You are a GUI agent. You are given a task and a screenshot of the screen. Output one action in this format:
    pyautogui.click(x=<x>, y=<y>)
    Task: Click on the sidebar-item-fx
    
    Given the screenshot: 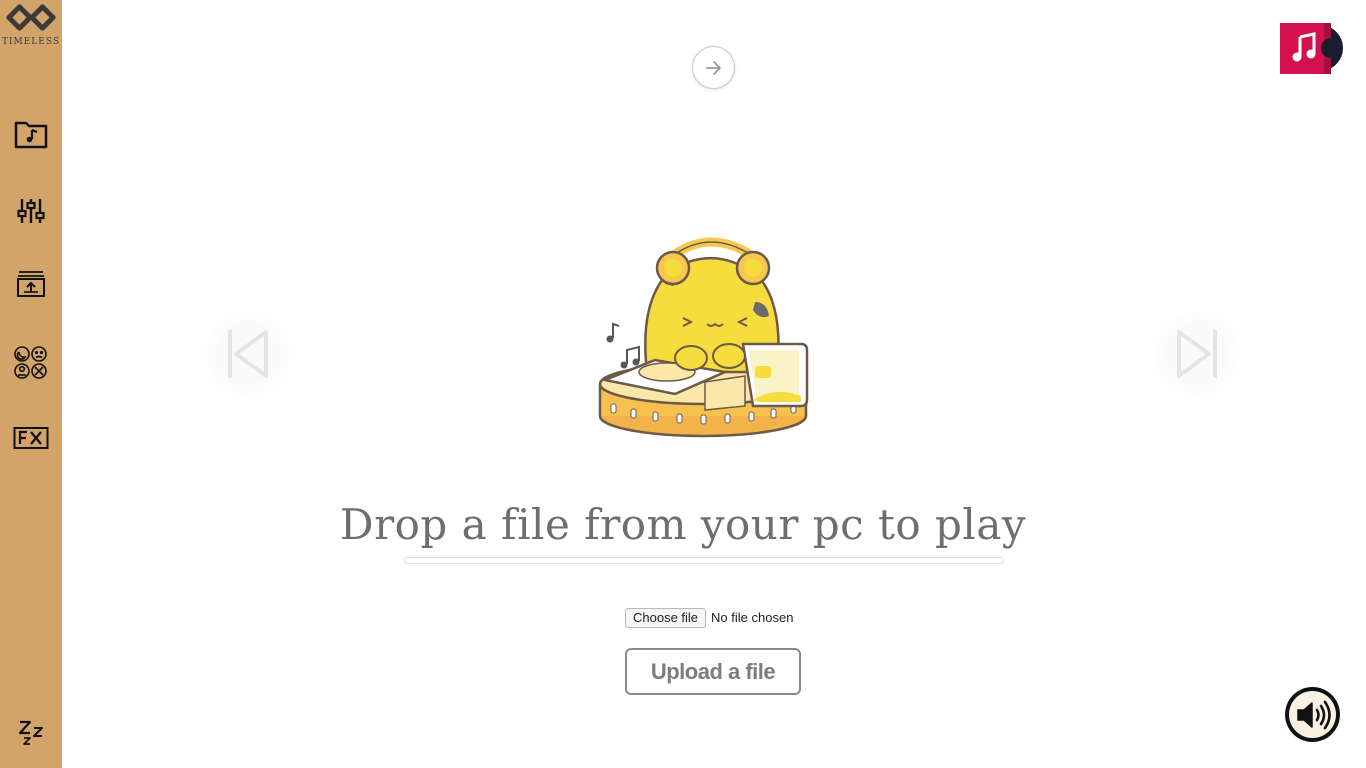 What is the action you would take?
    pyautogui.click(x=31, y=438)
    